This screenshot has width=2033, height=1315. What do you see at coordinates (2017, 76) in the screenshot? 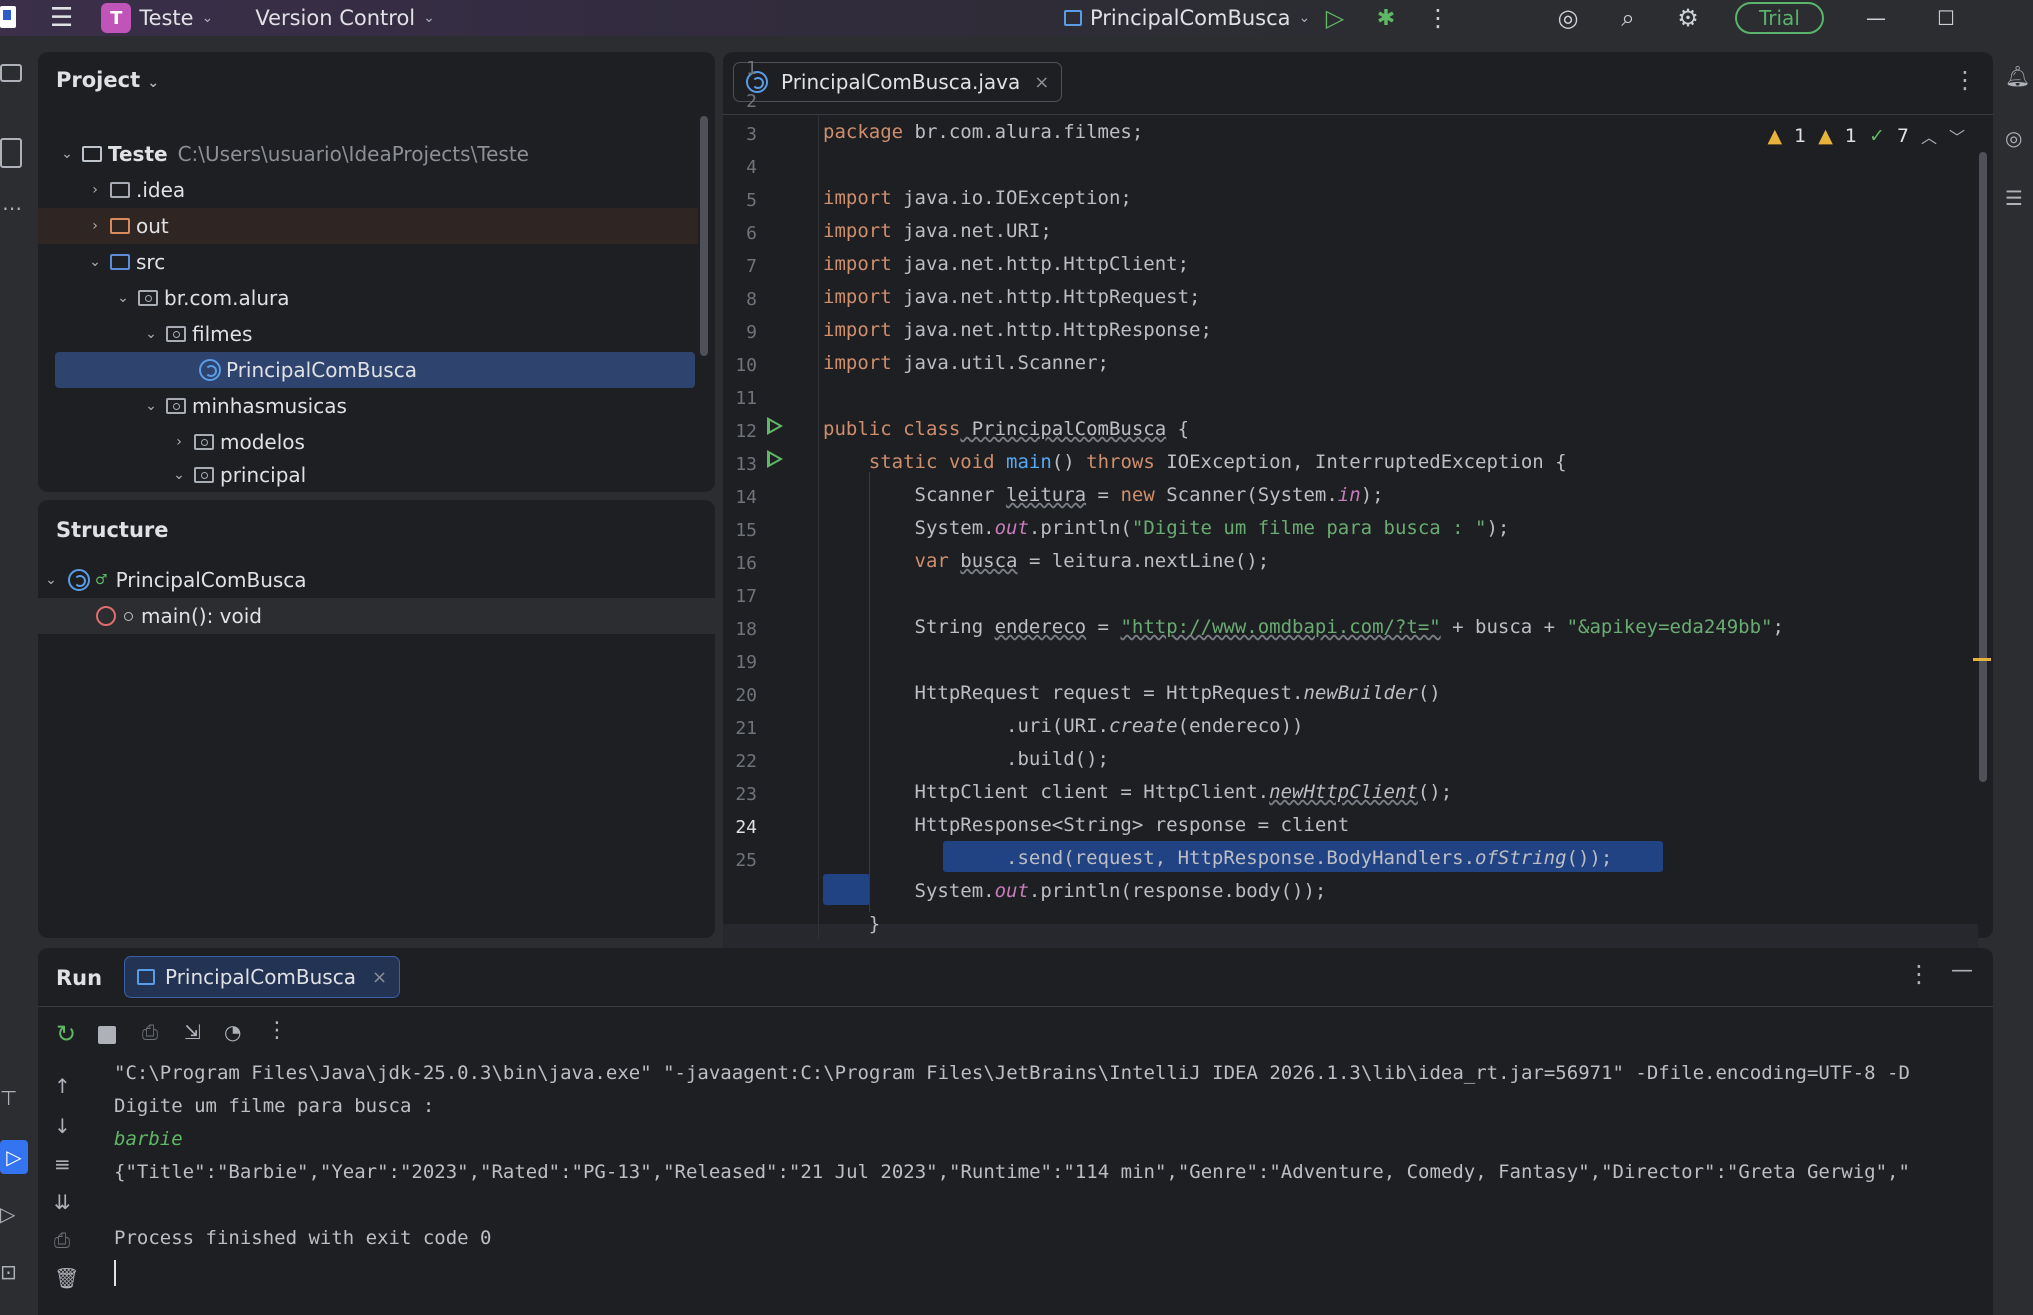
I see `notifications-icon: 🔔︎` at bounding box center [2017, 76].